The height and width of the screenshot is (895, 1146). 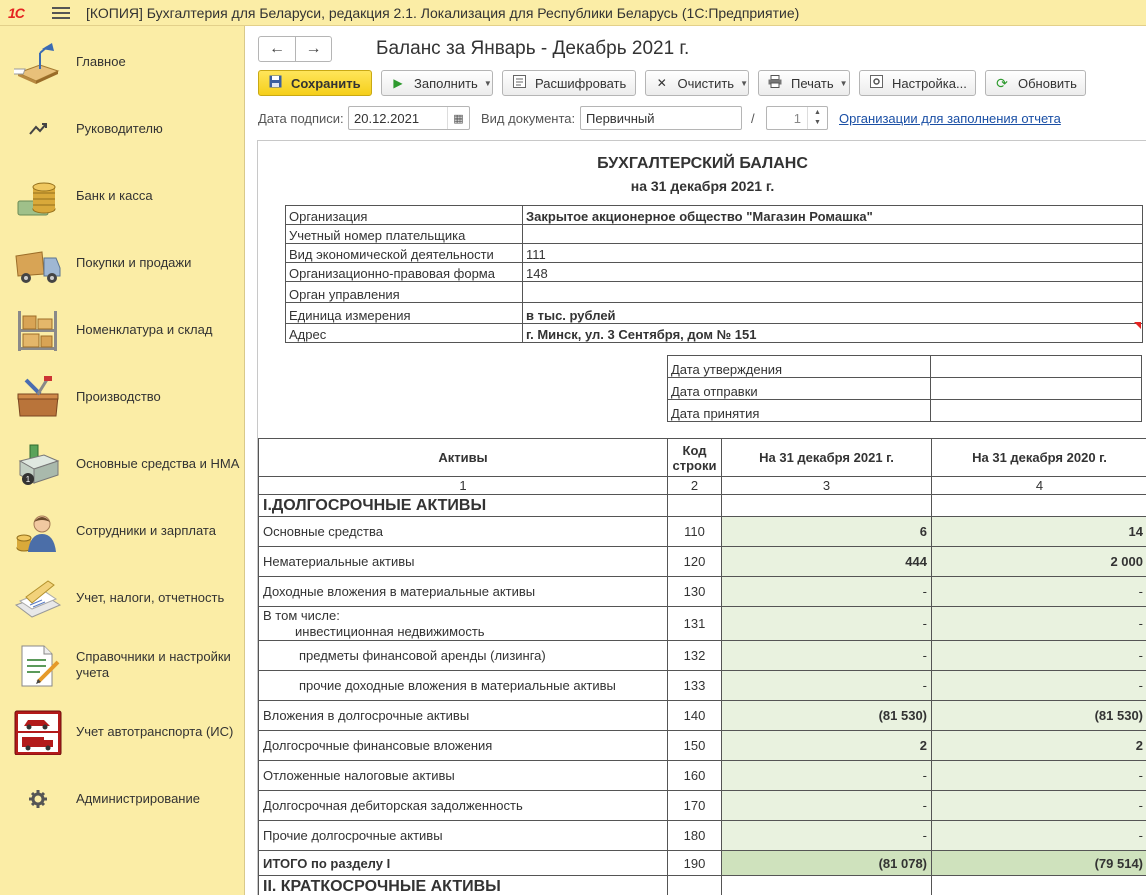 What do you see at coordinates (702, 745) in the screenshot?
I see `table-row: Долгосрочные финансовые вложения 150 2 2` at bounding box center [702, 745].